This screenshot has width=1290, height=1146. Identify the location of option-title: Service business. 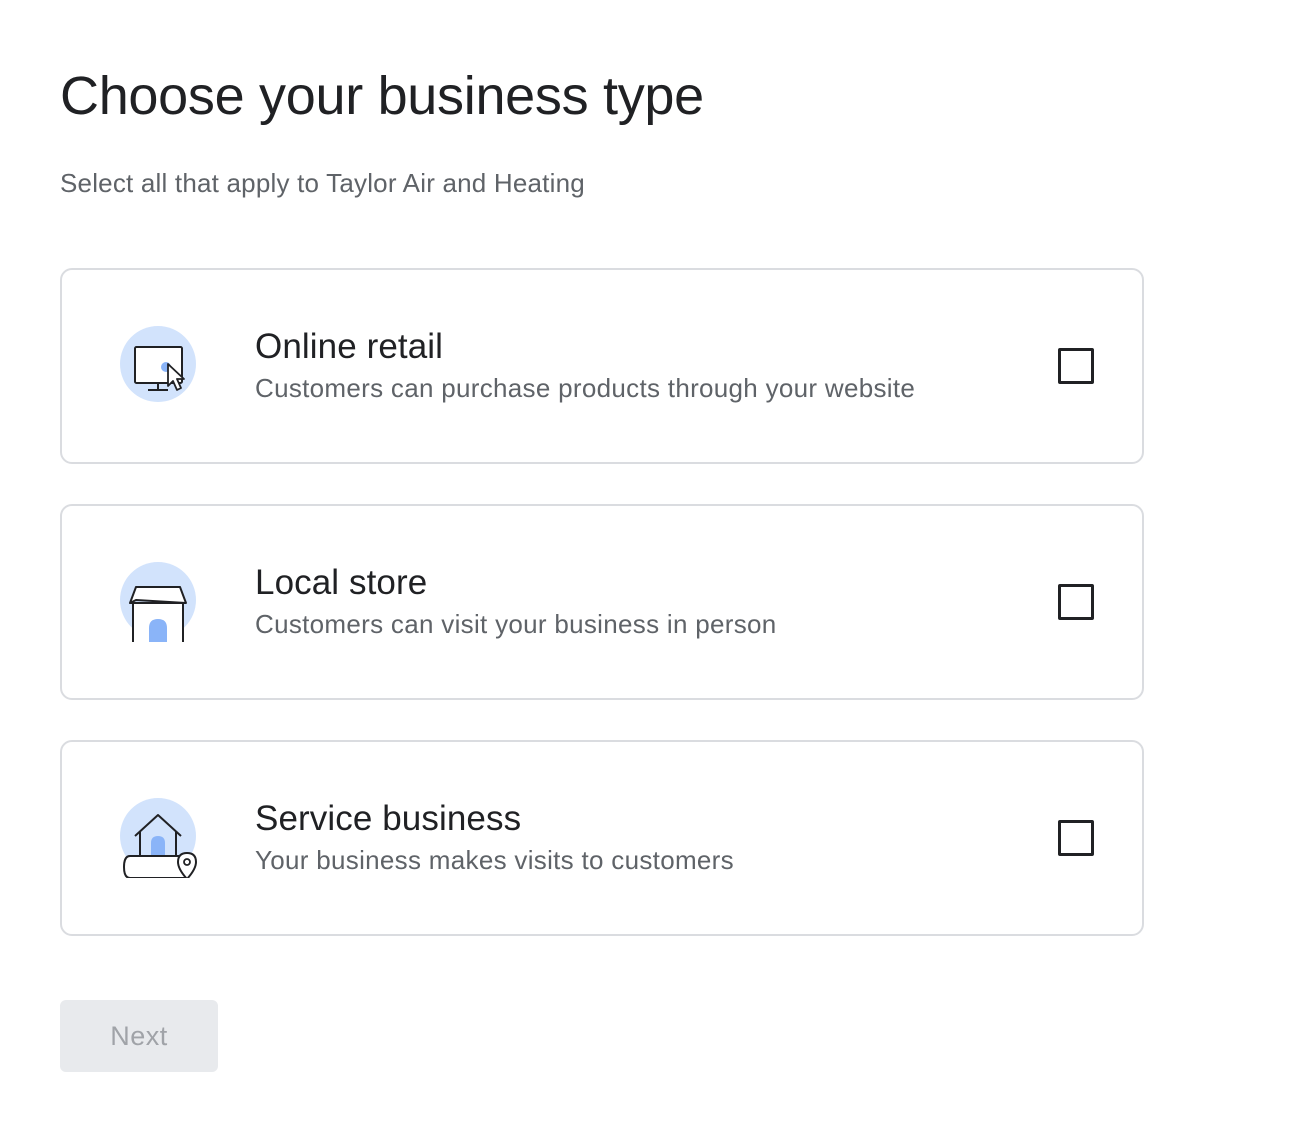
(388, 818).